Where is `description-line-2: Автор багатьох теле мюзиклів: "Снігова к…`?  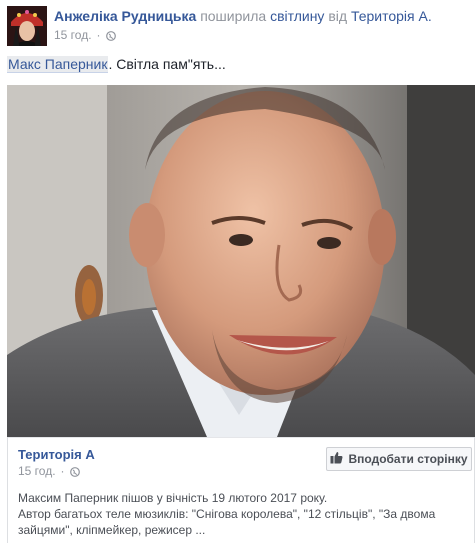 description-line-2: Автор багатьох теле мюзиклів: "Снігова к… is located at coordinates (227, 522).